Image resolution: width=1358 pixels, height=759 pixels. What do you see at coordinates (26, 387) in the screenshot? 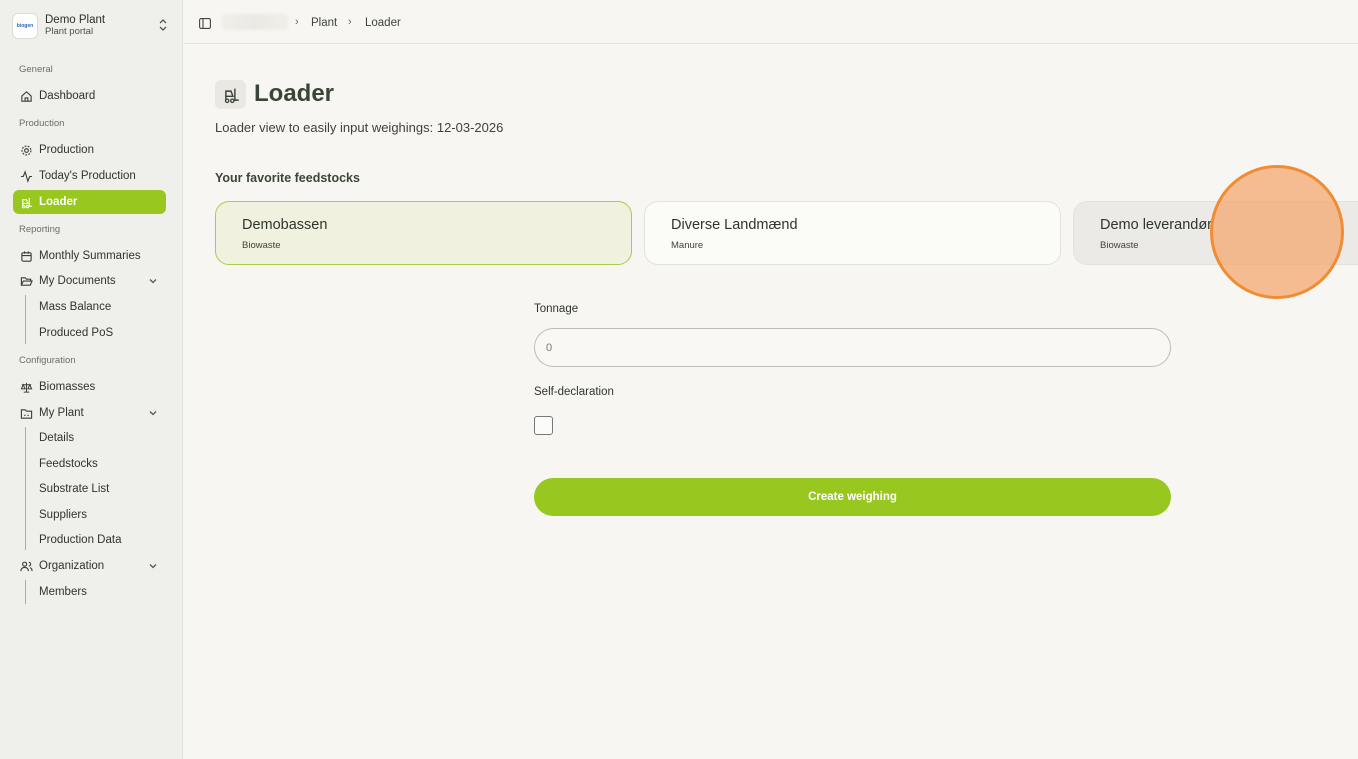
I see `scale-icon` at bounding box center [26, 387].